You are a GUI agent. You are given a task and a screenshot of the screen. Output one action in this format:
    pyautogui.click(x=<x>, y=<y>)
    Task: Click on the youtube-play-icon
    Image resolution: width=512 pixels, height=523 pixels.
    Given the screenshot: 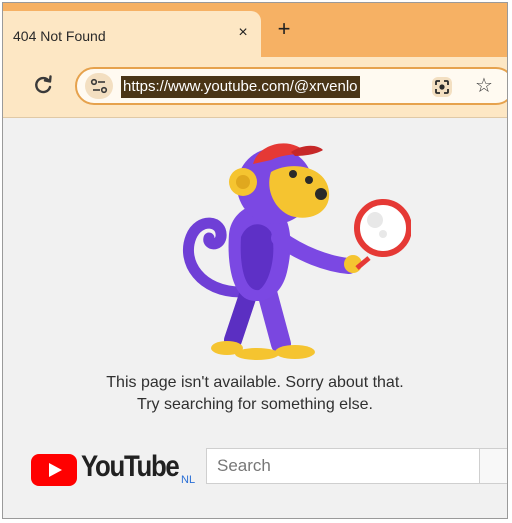 What is the action you would take?
    pyautogui.click(x=54, y=470)
    